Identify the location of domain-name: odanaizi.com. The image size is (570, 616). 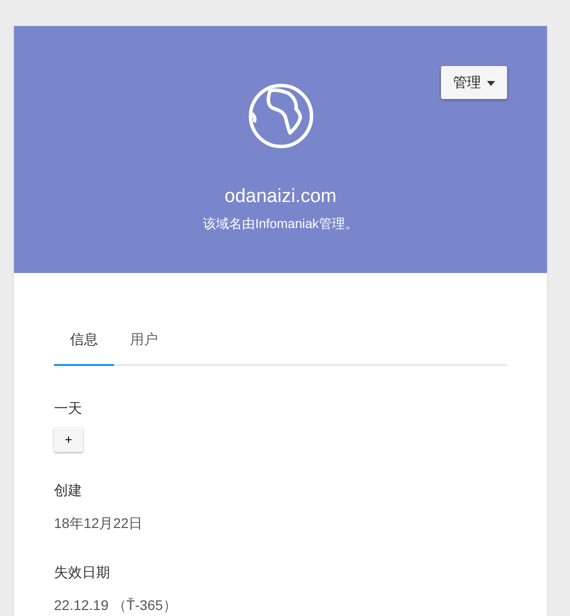
(281, 197).